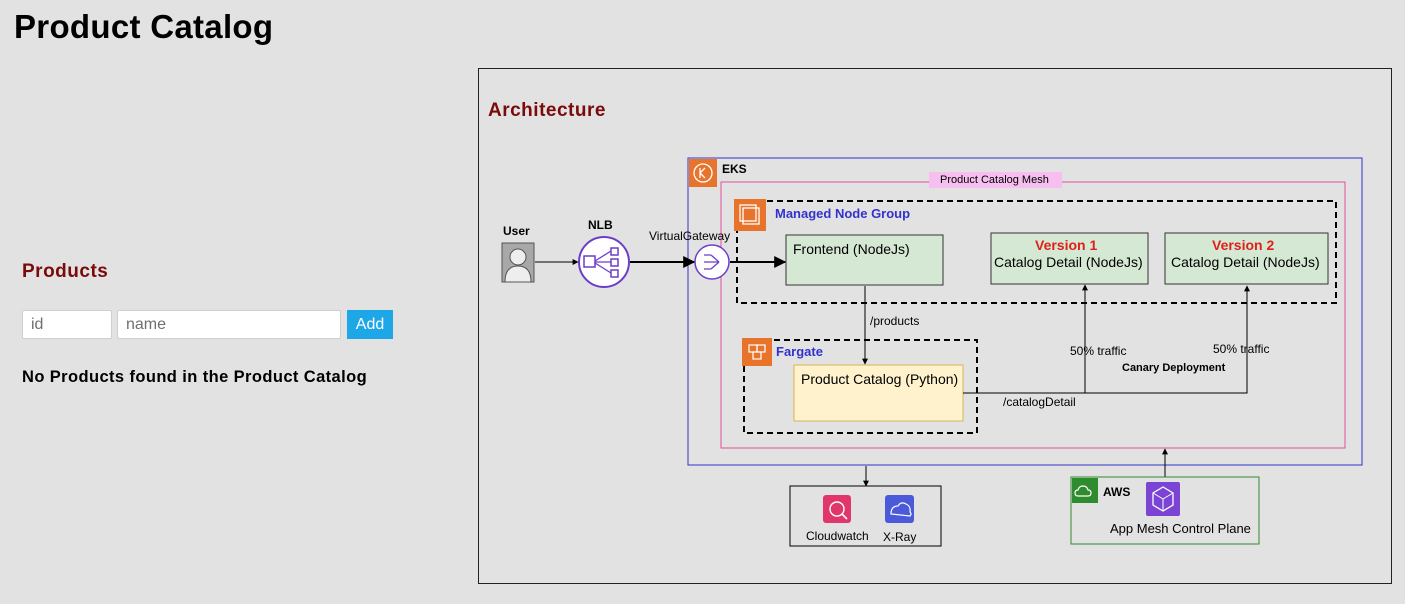 This screenshot has width=1405, height=604. What do you see at coordinates (734, 169) in the screenshot?
I see `eks-label: EKS` at bounding box center [734, 169].